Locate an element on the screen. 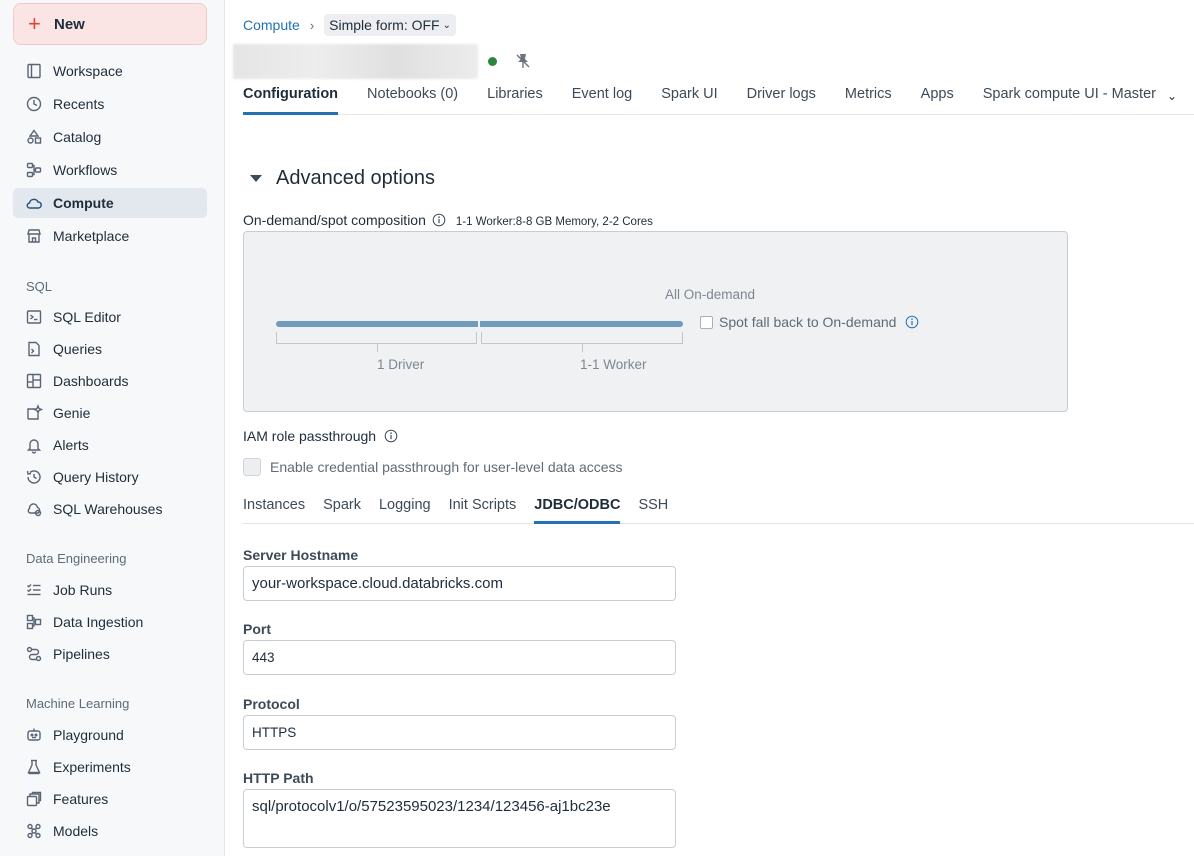  warehouse-icon is located at coordinates (34, 509).